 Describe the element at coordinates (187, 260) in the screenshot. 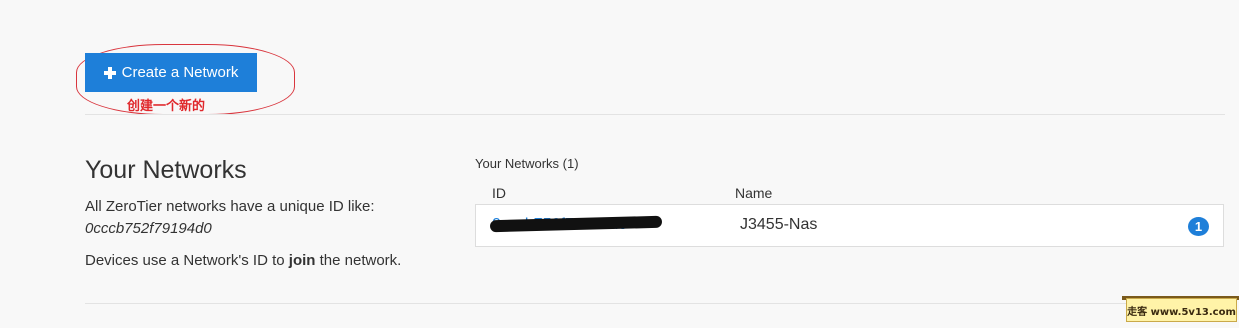

I see `join-text-pre: Devices use a Network's ID to` at that location.